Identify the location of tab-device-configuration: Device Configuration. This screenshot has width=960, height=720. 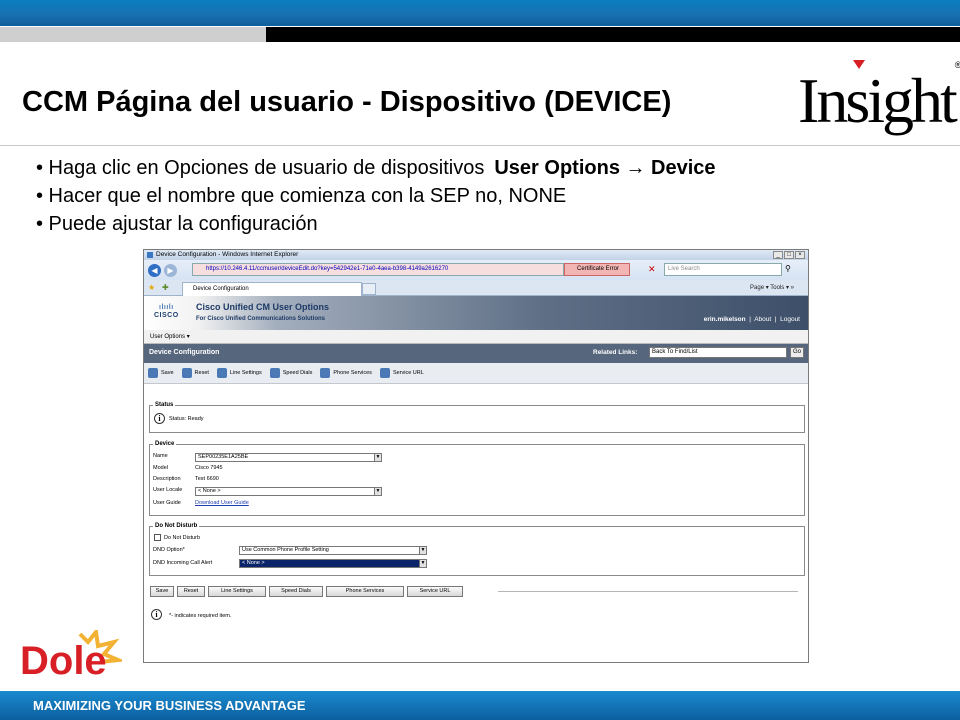
(272, 289).